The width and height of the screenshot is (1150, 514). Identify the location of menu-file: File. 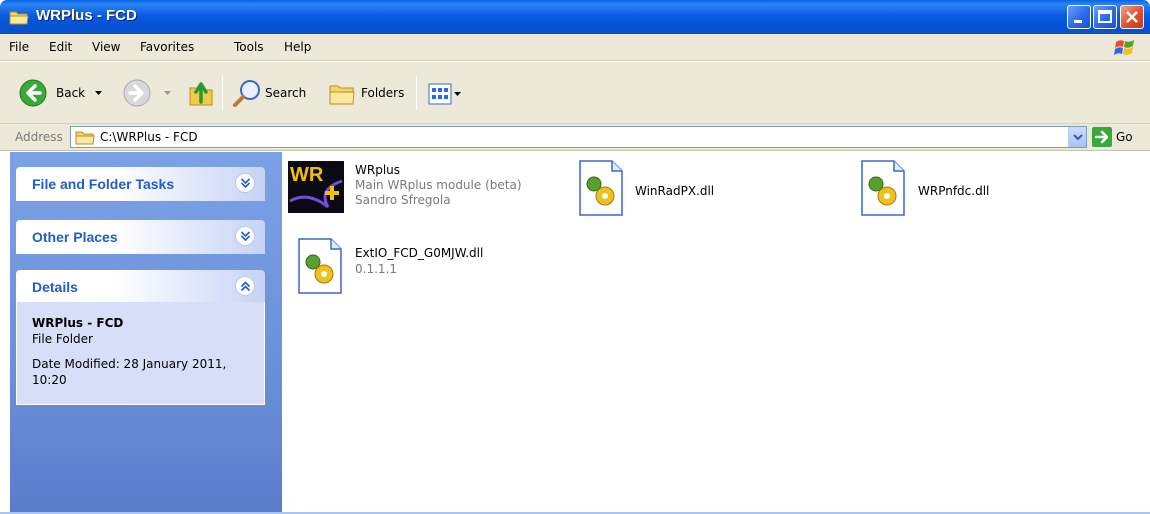
(19, 47).